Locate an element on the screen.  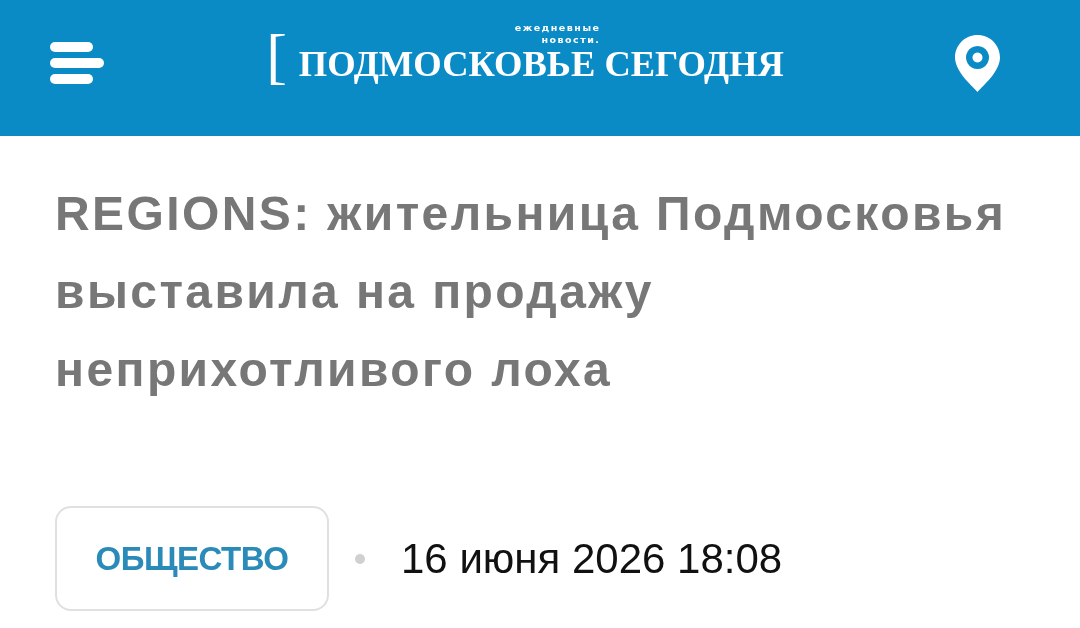
separator-dot-icon is located at coordinates (360, 558).